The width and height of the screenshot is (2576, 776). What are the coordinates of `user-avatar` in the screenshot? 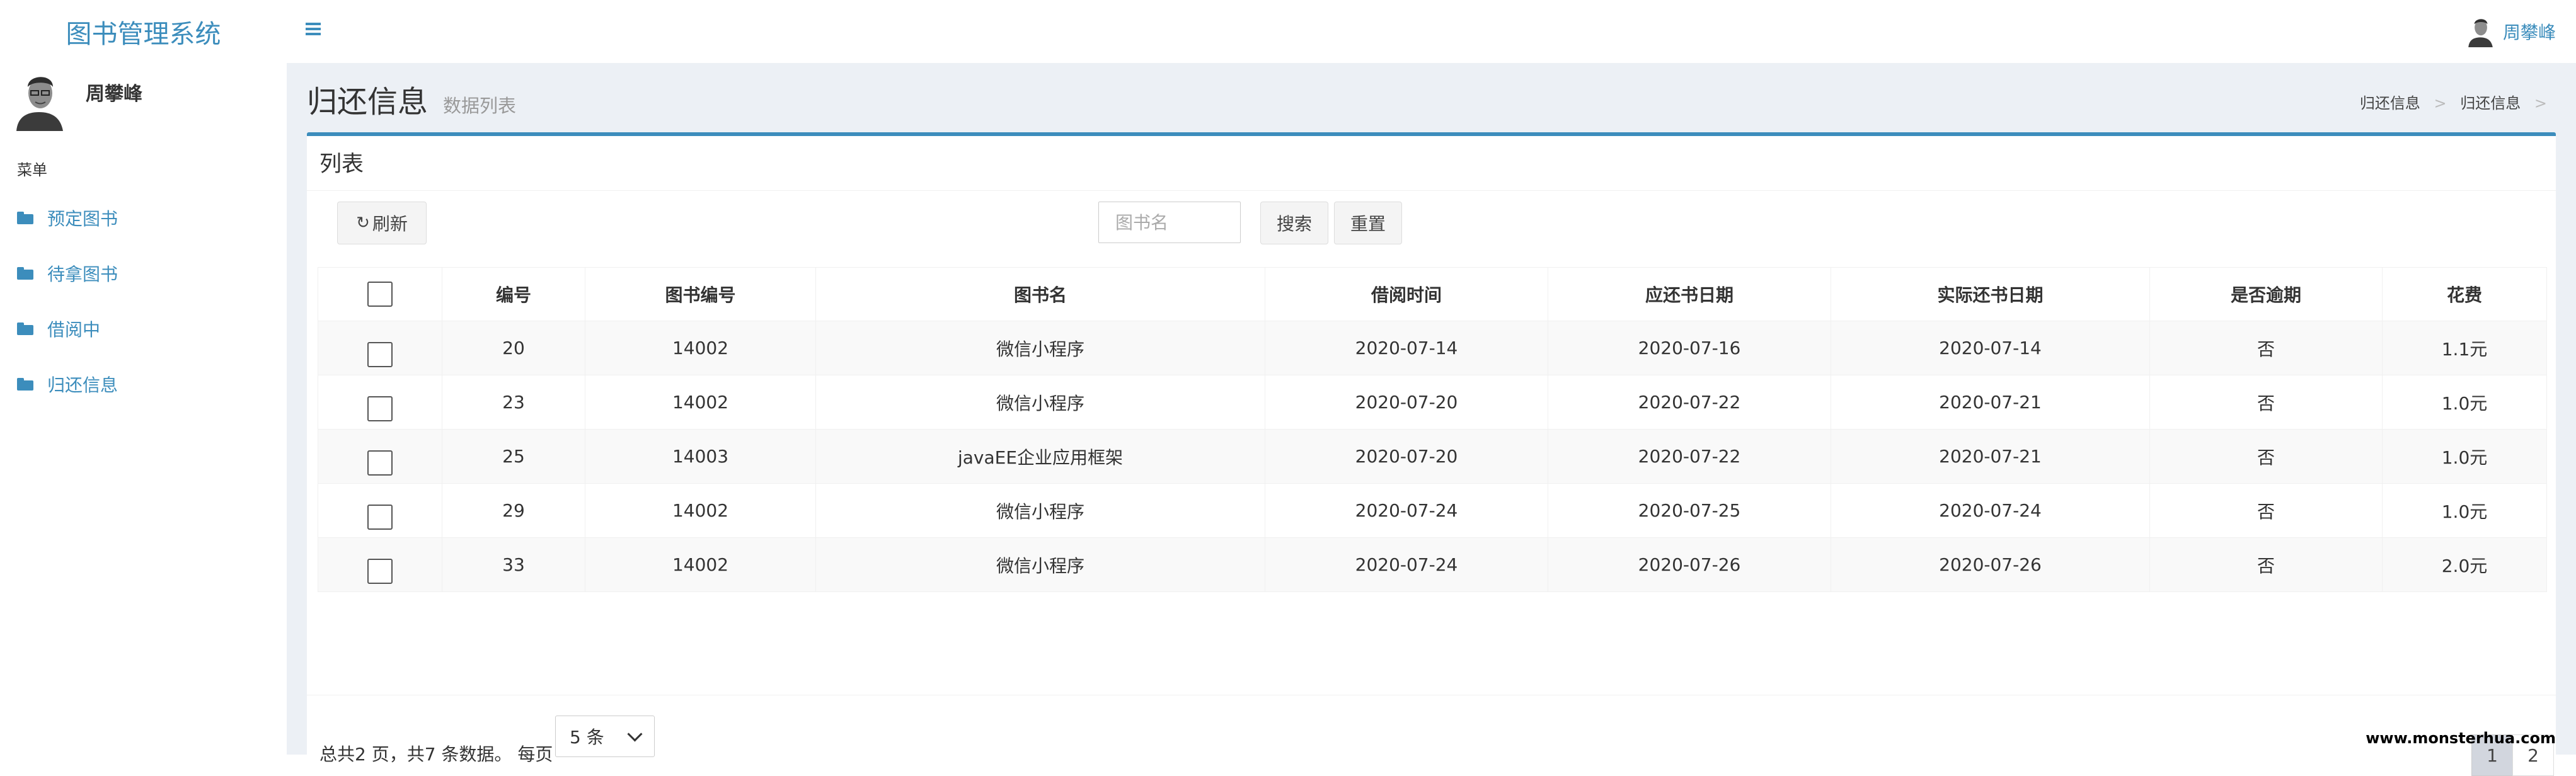 It's located at (39, 101).